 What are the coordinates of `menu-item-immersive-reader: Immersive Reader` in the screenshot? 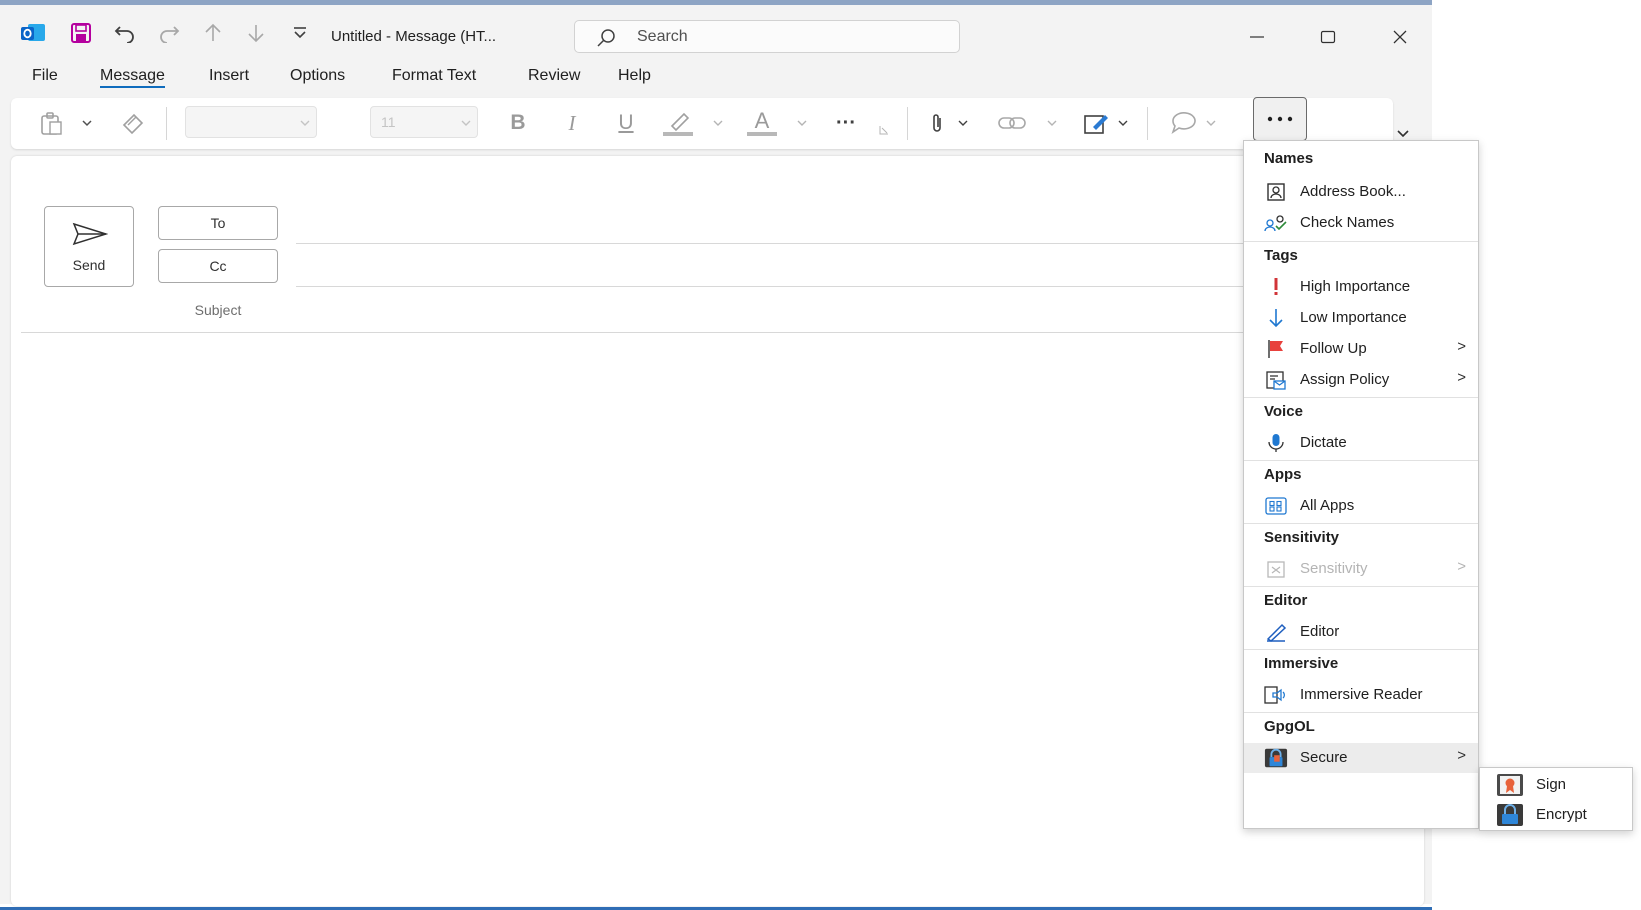 It's located at (1361, 695).